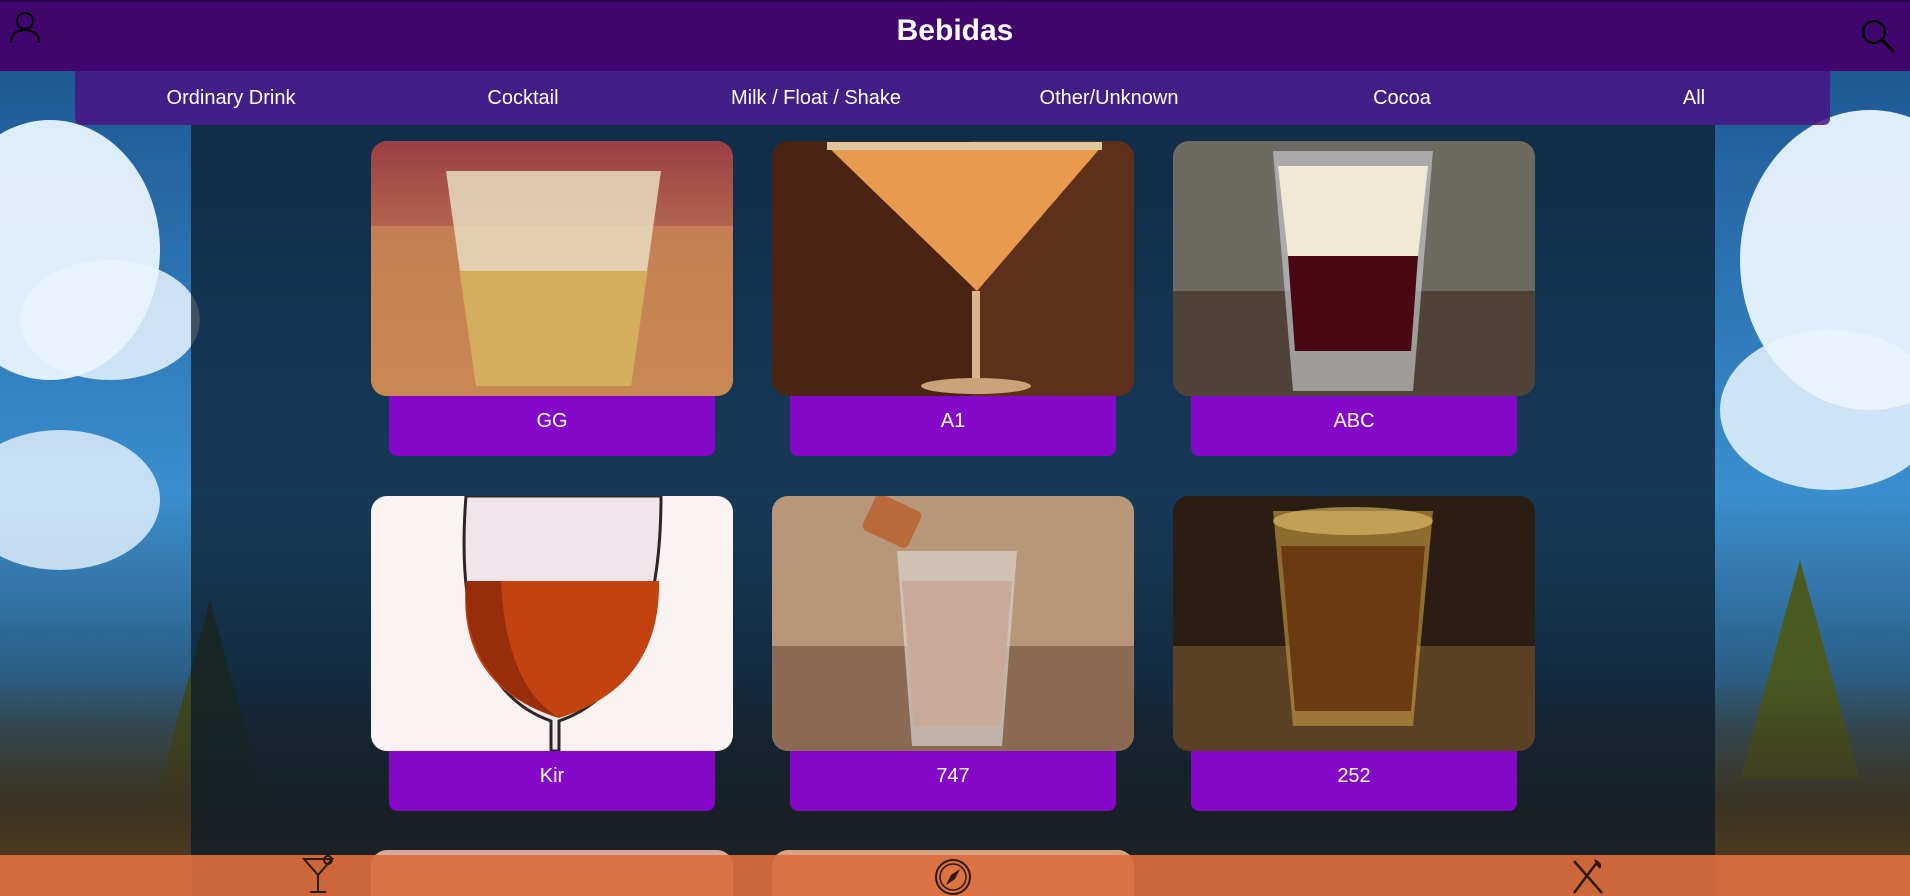 The height and width of the screenshot is (896, 1910). Describe the element at coordinates (552, 781) in the screenshot. I see `drink-name: Kir` at that location.